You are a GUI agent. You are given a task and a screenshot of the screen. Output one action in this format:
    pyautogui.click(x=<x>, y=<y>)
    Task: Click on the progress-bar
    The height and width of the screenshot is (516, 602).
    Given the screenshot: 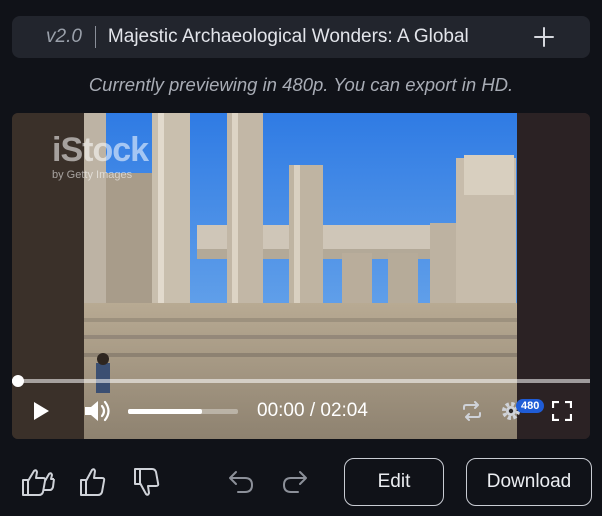 What is the action you would take?
    pyautogui.click(x=301, y=381)
    